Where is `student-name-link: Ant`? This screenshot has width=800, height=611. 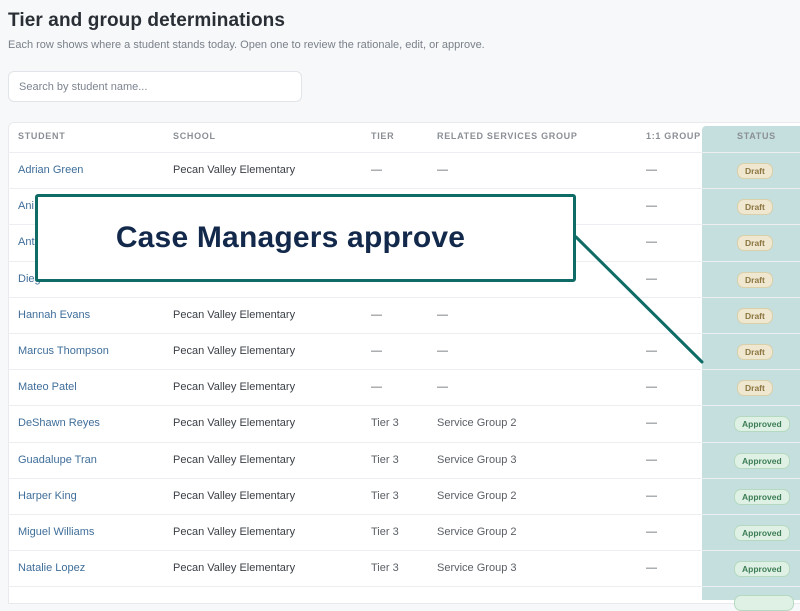 student-name-link: Ant is located at coordinates (26, 242).